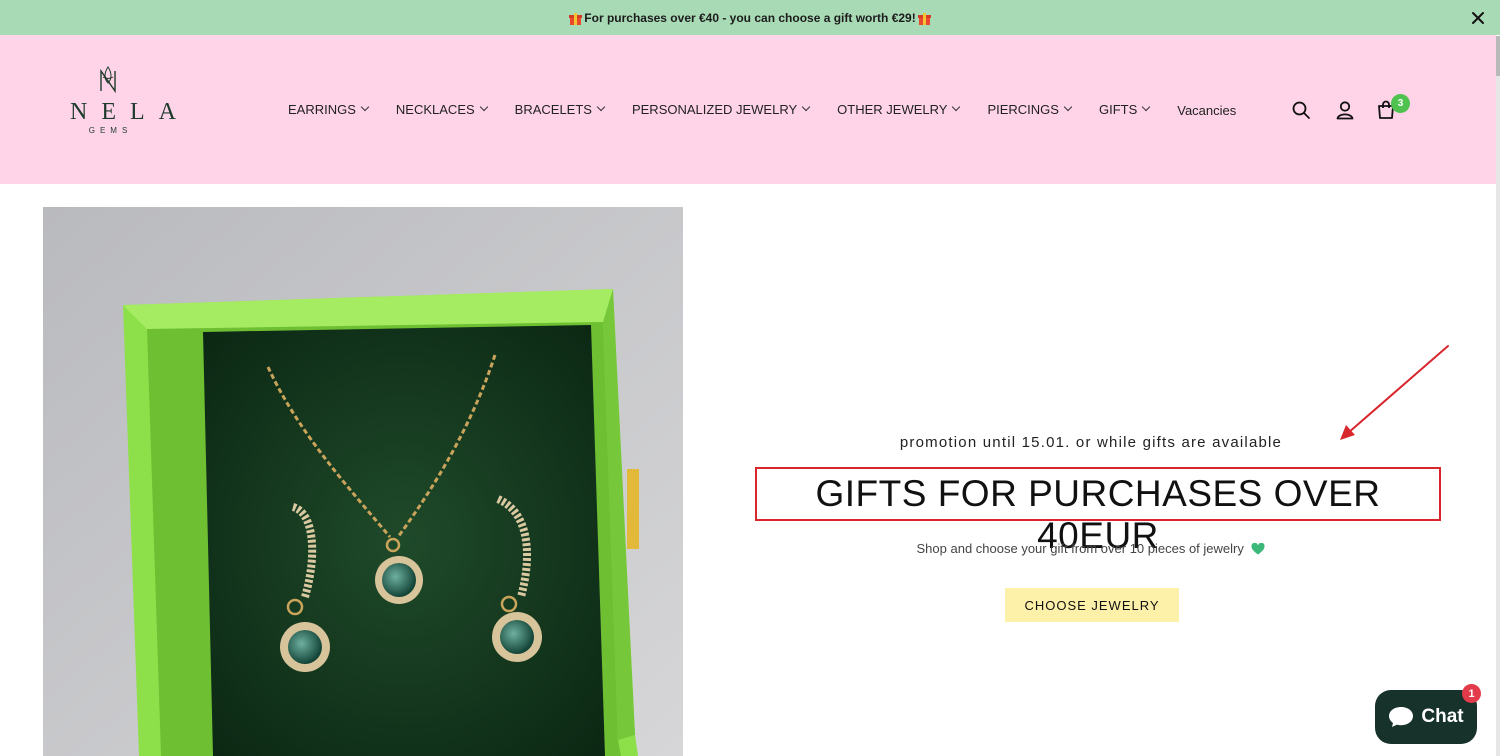 The image size is (1500, 756). I want to click on nav-item-personalized-jewelry: PERSONALIZED JEWELRY, so click(721, 109).